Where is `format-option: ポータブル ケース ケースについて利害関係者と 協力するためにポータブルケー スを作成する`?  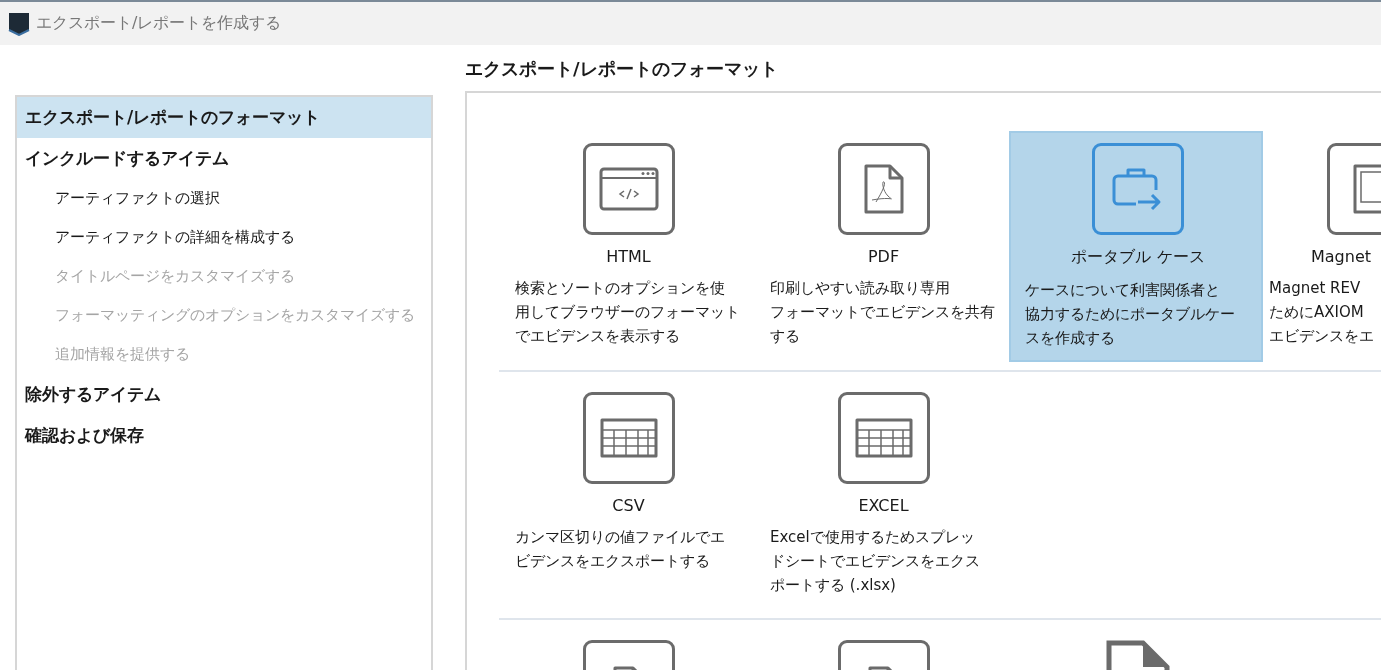
format-option: ポータブル ケース ケースについて利害関係者と 協力するためにポータブルケー スを作成する is located at coordinates (1136, 246).